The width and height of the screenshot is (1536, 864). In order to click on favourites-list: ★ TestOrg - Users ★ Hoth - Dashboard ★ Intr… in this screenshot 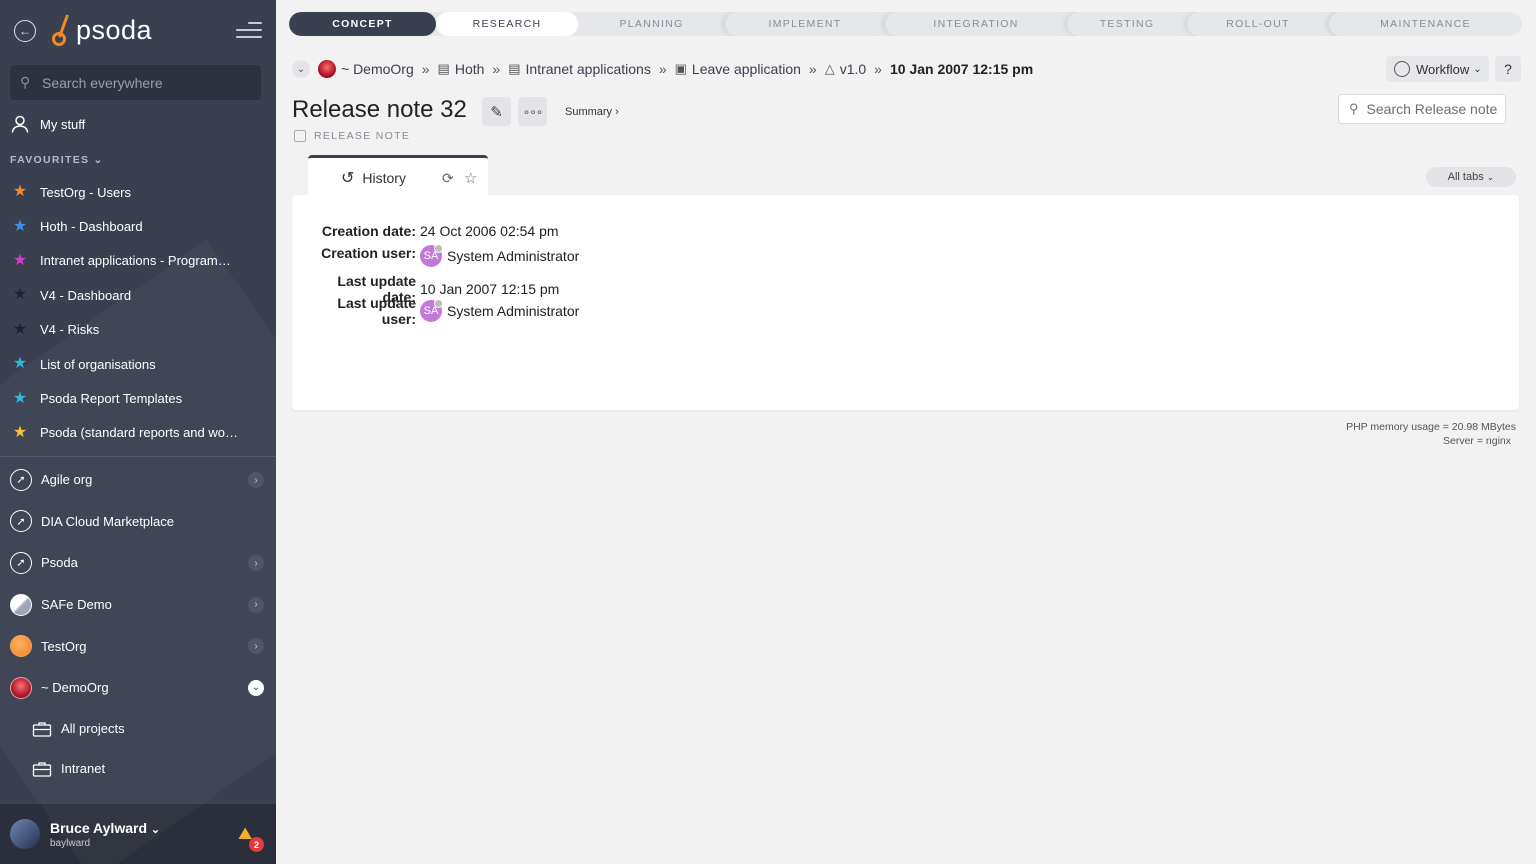, I will do `click(140, 312)`.